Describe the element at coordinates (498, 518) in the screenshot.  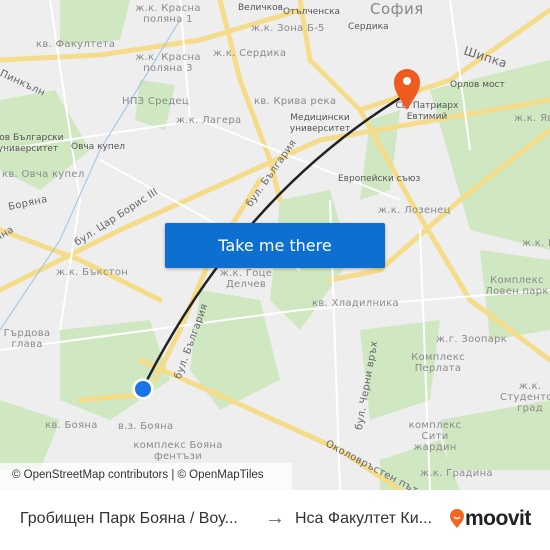
I see `brand-name: moovit` at that location.